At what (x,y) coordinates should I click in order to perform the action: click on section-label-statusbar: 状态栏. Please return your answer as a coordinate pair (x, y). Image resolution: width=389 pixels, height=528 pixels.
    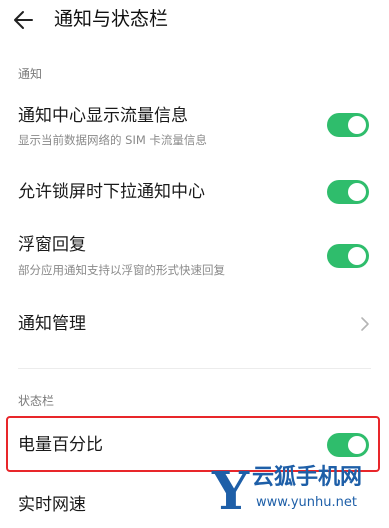
    Looking at the image, I should click on (36, 401).